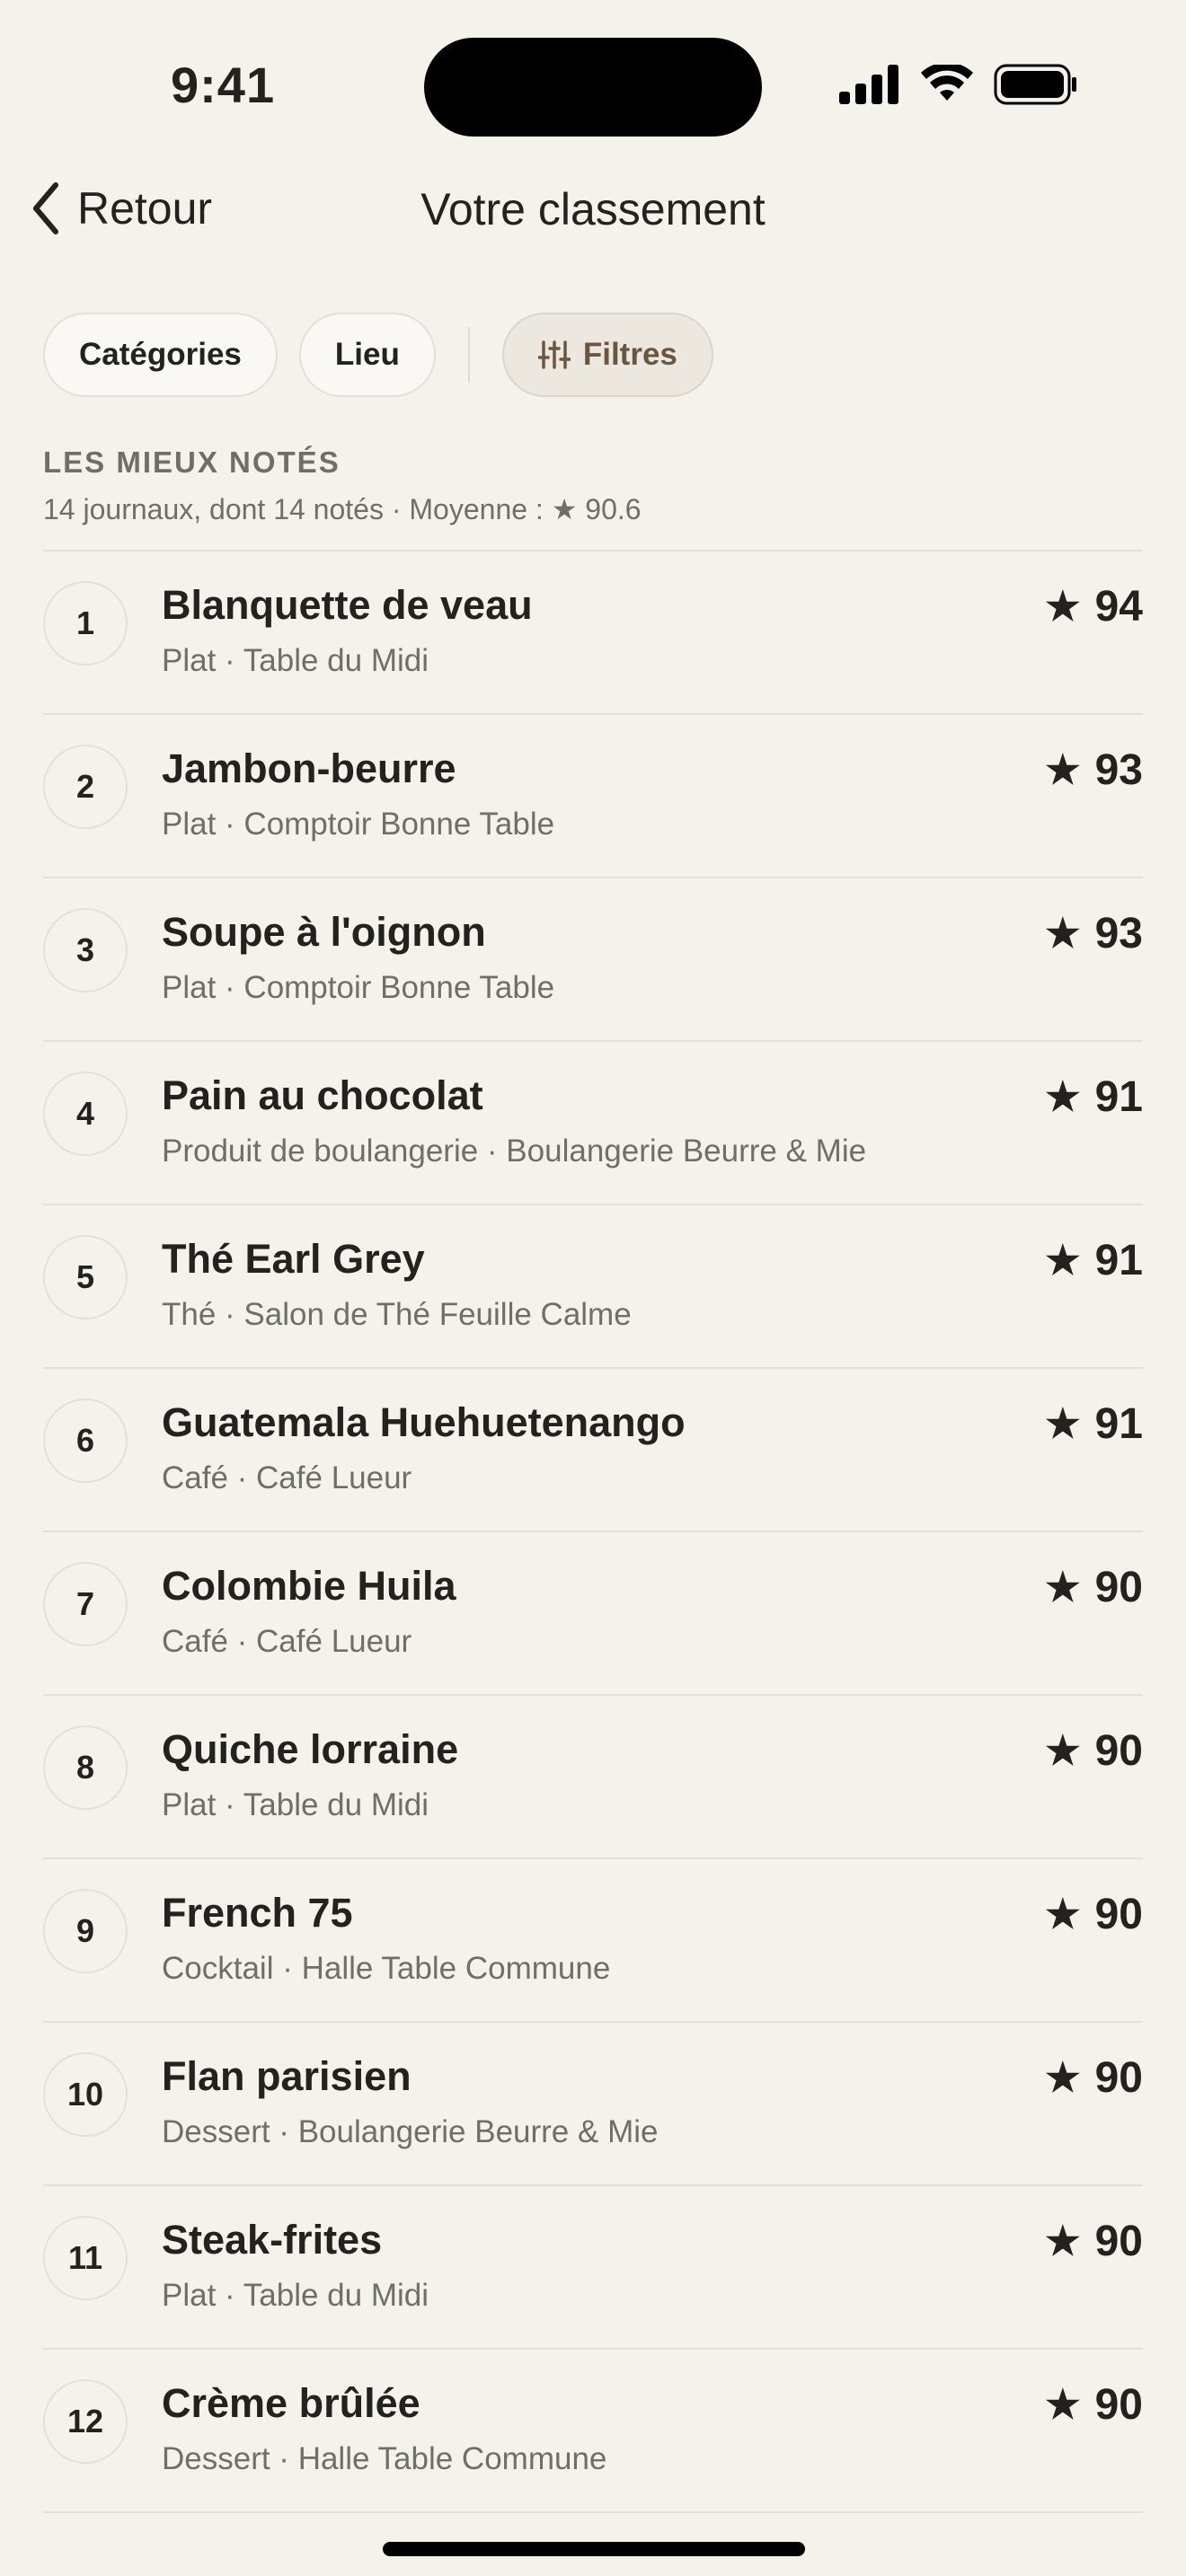 This screenshot has width=1186, height=2576. I want to click on chip-divider, so click(468, 355).